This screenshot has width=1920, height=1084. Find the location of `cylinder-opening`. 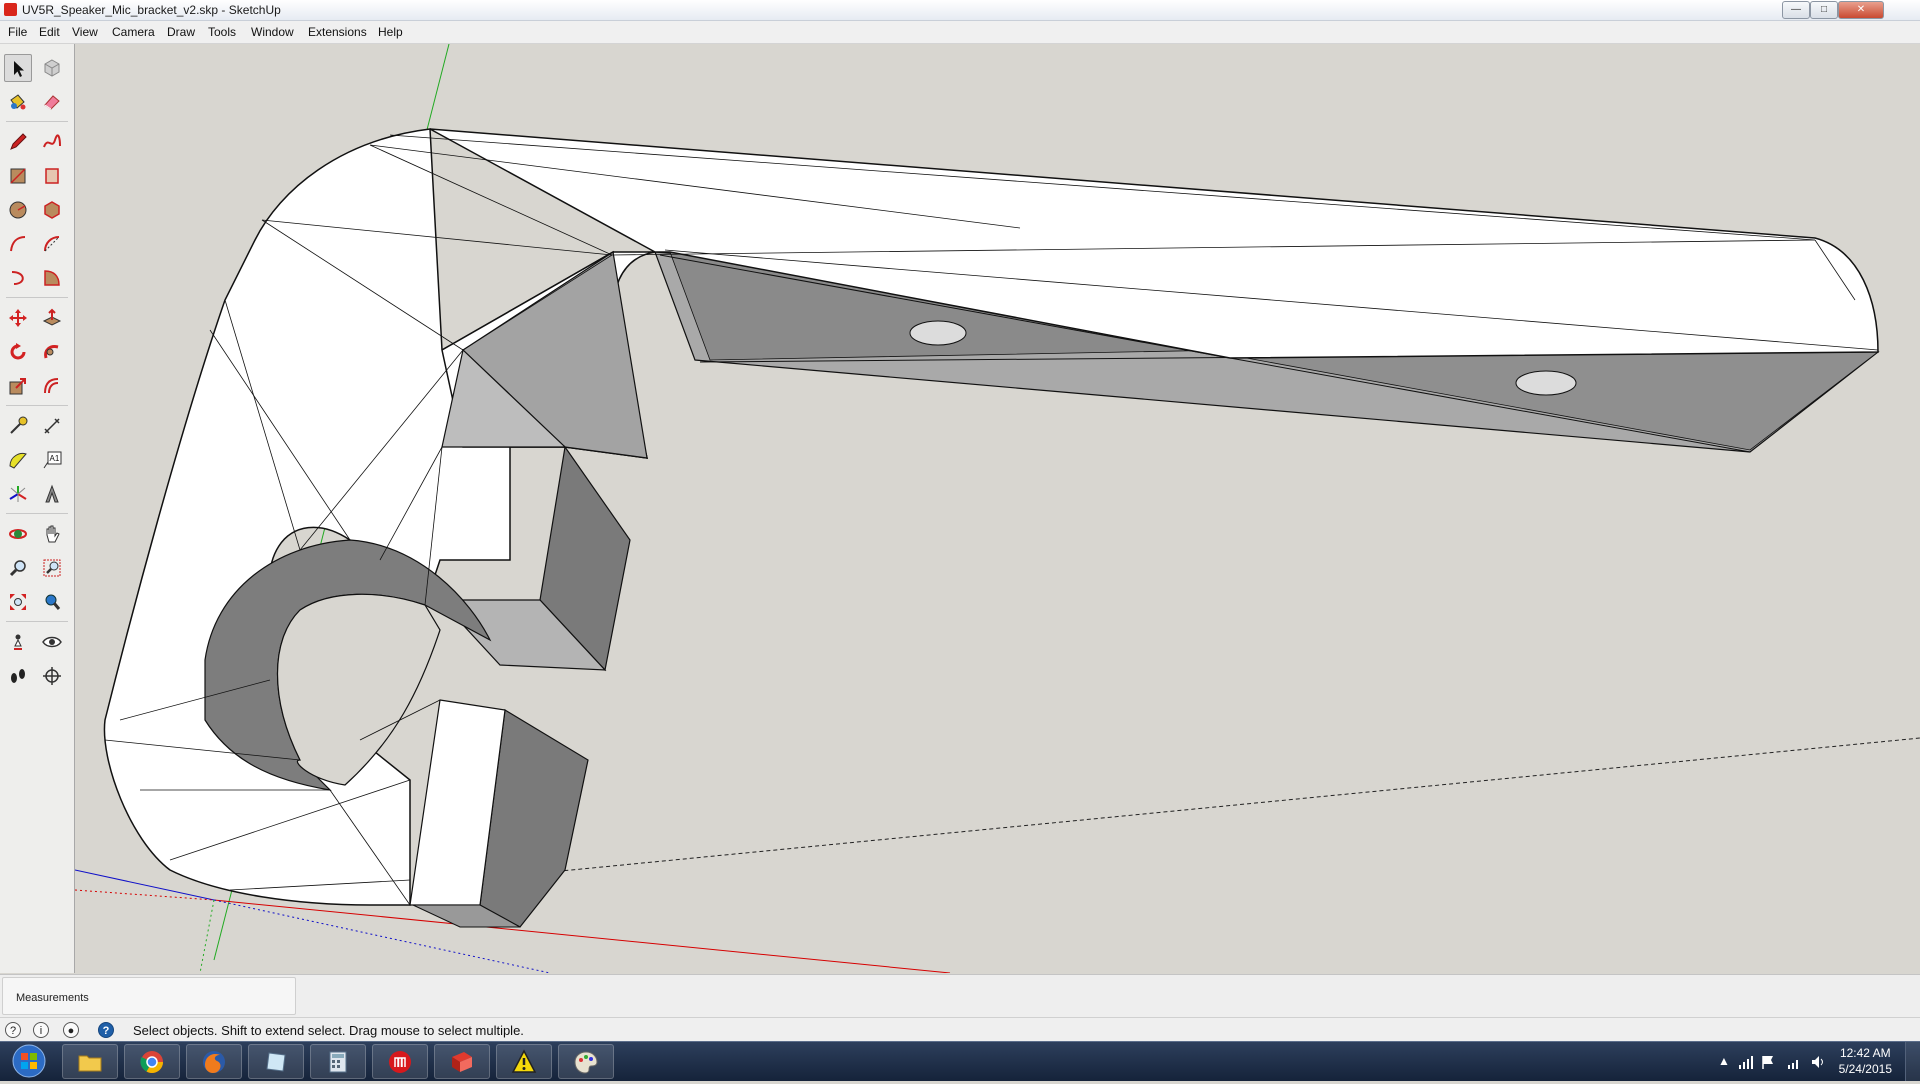

cylinder-opening is located at coordinates (358, 689).